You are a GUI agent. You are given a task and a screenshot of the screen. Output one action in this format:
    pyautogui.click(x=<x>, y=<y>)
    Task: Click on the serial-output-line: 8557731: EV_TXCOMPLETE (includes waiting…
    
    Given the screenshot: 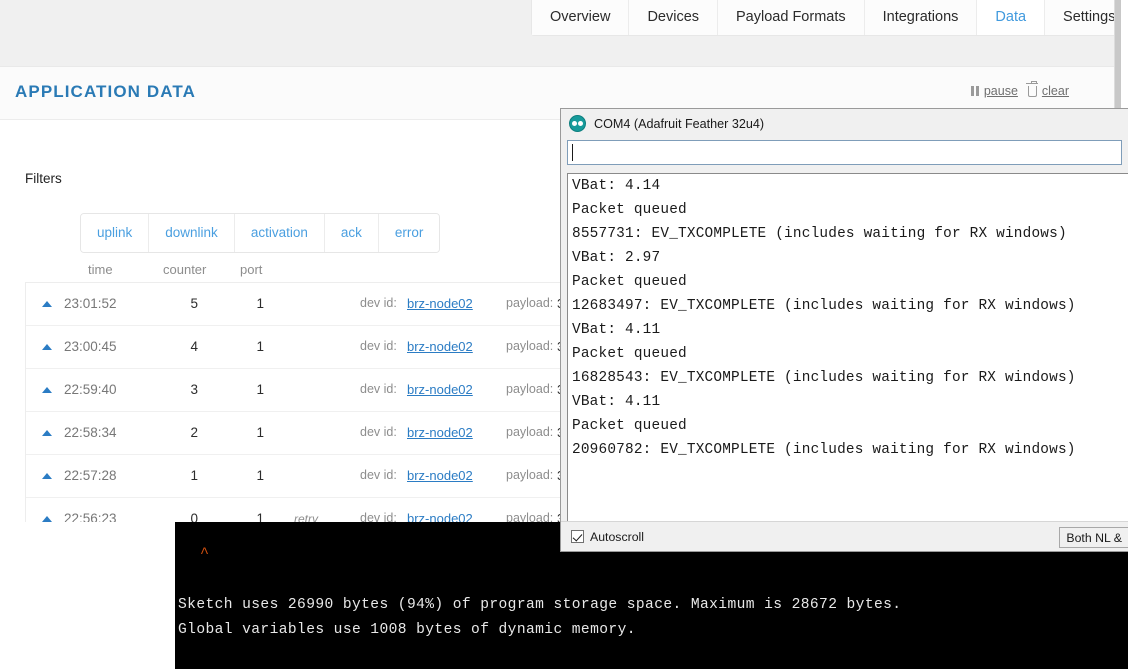 What is the action you would take?
    pyautogui.click(x=819, y=234)
    